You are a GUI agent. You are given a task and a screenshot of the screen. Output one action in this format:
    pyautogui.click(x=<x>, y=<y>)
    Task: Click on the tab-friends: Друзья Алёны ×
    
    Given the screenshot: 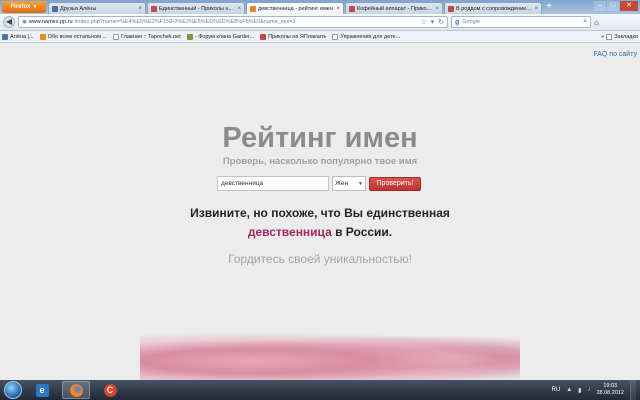 What is the action you would take?
    pyautogui.click(x=97, y=8)
    